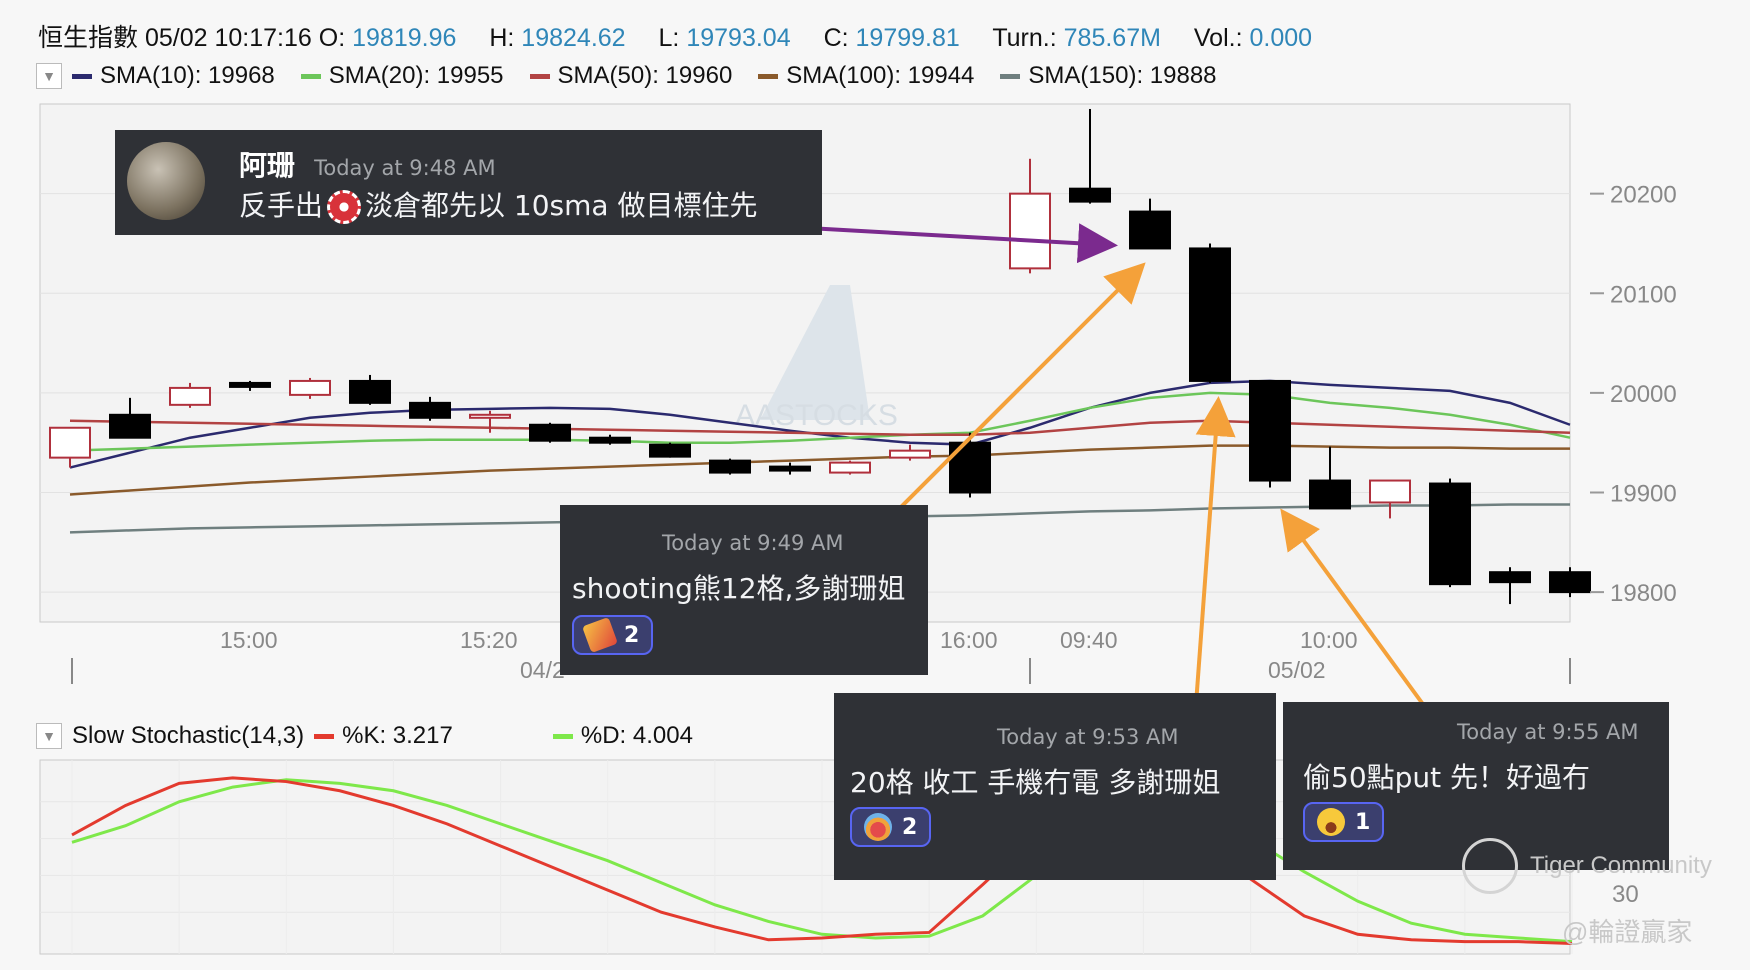  What do you see at coordinates (542, 670) in the screenshot?
I see `date-label: 04/2` at bounding box center [542, 670].